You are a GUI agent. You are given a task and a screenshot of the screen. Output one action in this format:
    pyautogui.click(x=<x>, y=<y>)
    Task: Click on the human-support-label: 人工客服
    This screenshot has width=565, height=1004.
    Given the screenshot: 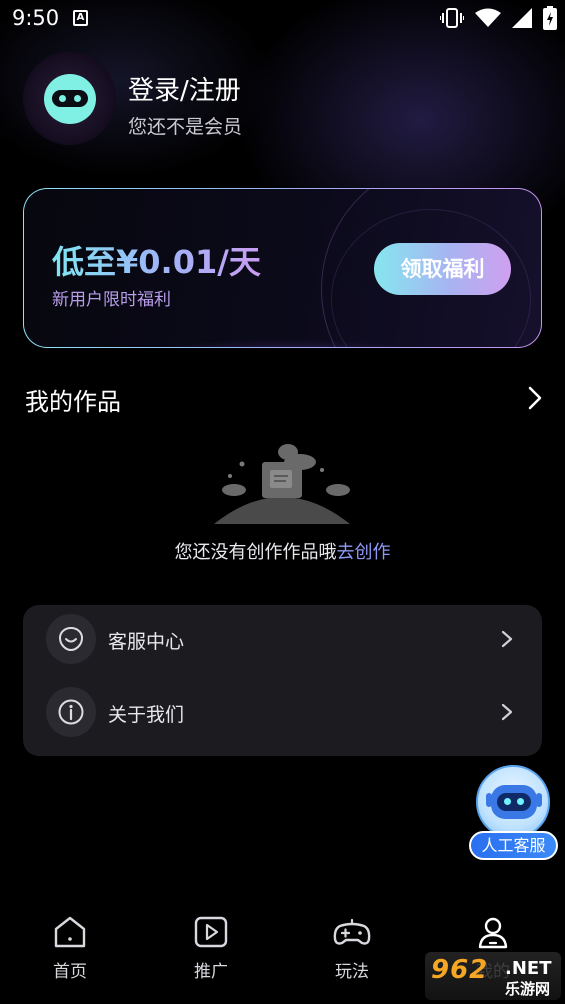 What is the action you would take?
    pyautogui.click(x=513, y=845)
    